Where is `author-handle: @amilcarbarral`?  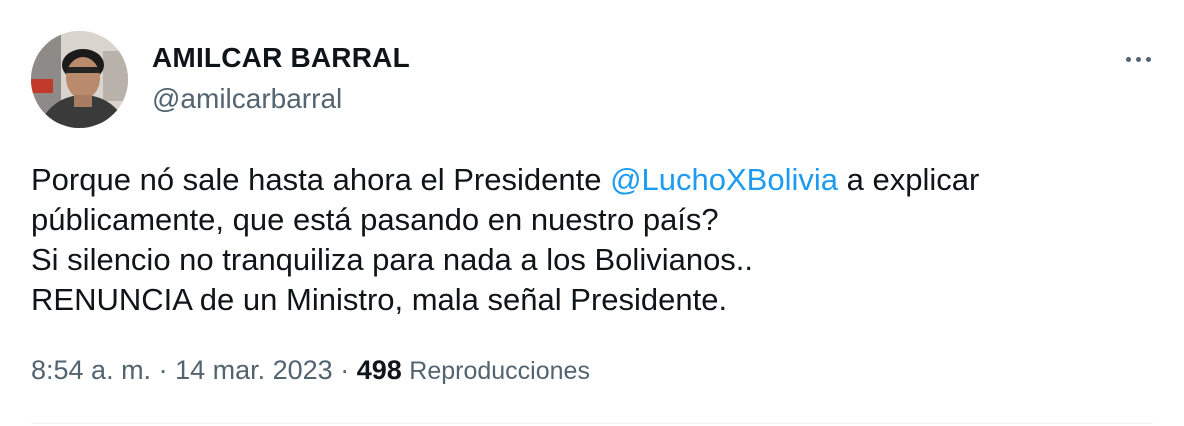
author-handle: @amilcarbarral is located at coordinates (247, 99).